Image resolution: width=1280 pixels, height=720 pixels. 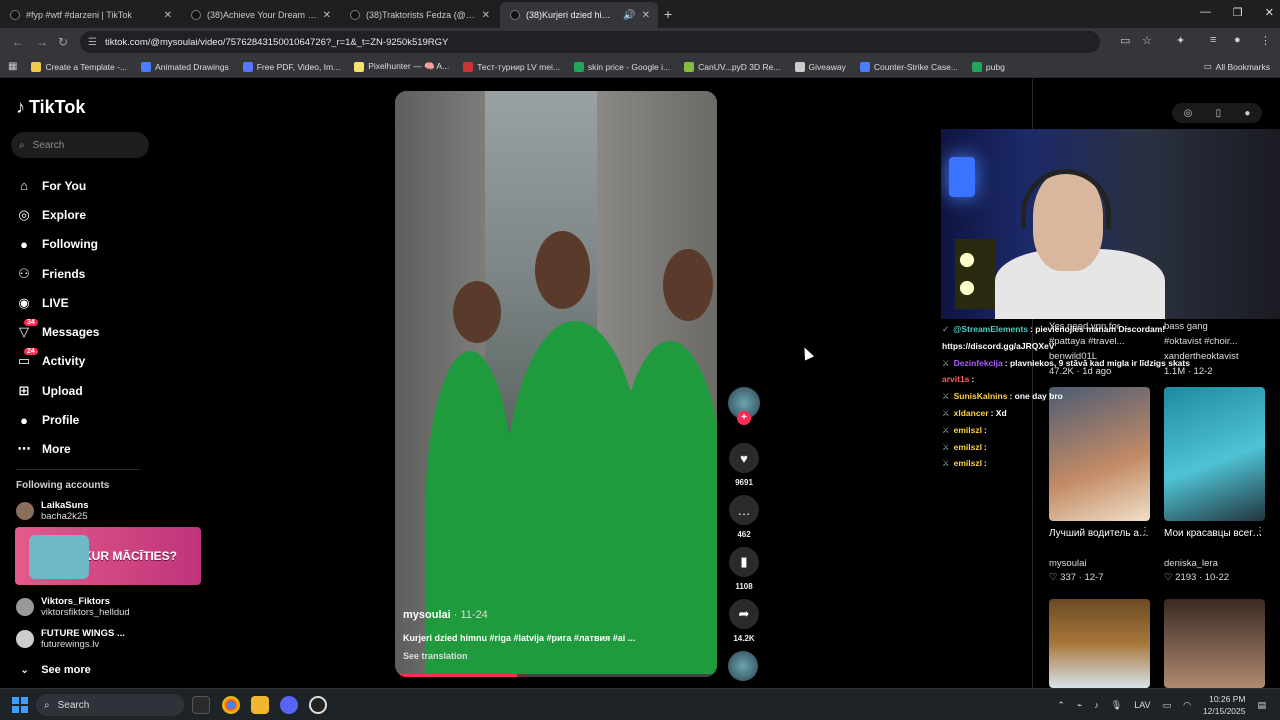 What do you see at coordinates (1261, 705) in the screenshot?
I see `notification-icon: ▤` at bounding box center [1261, 705].